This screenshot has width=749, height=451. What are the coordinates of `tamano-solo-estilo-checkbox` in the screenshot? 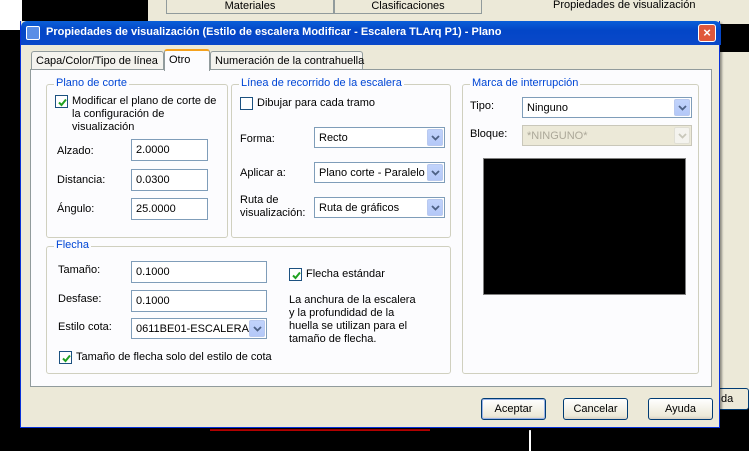 It's located at (65, 357).